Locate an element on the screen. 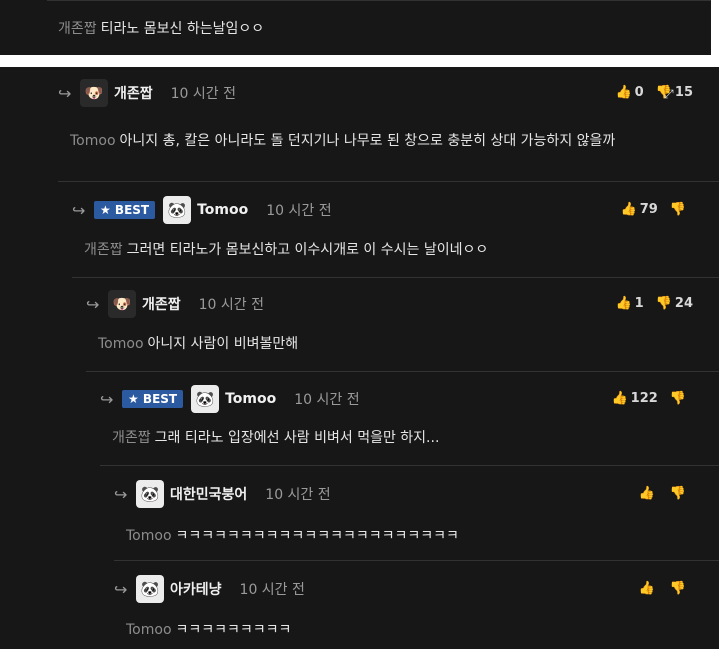 The image size is (719, 649). dislike-button: 👎 15 is located at coordinates (674, 92).